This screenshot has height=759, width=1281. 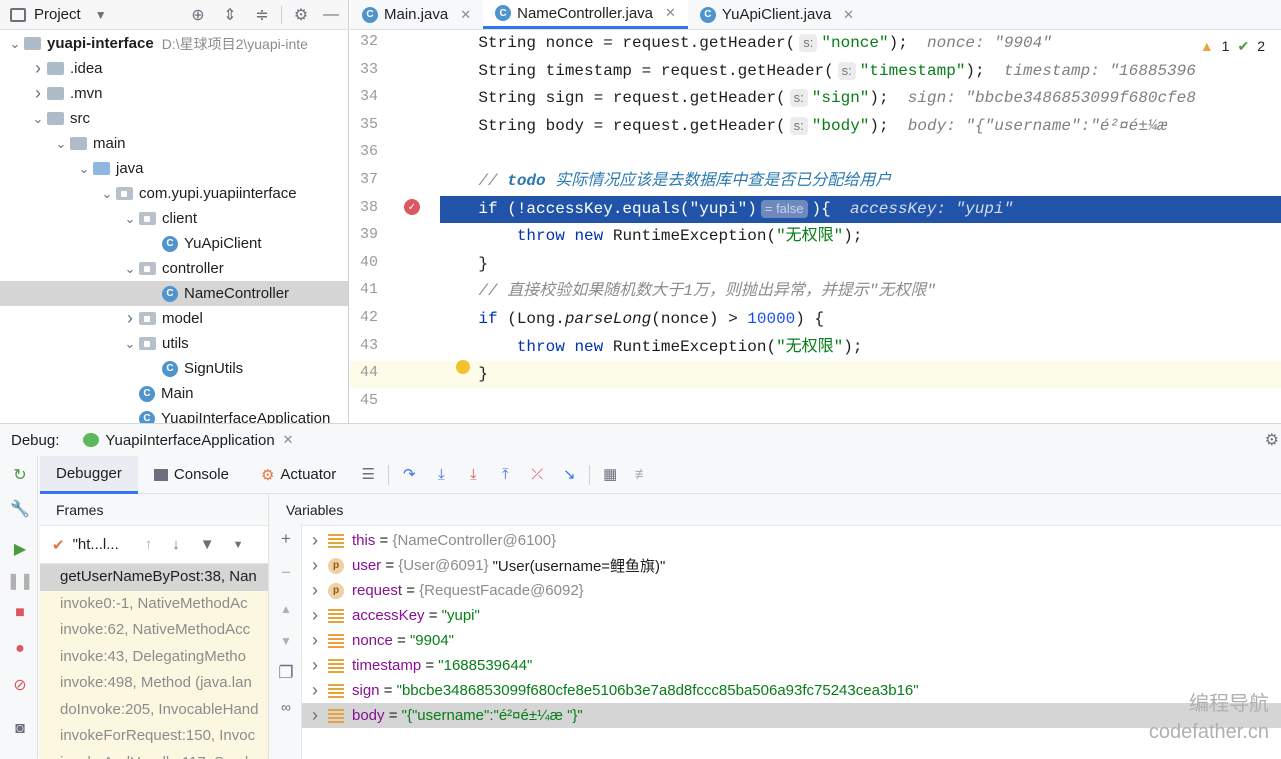 What do you see at coordinates (791, 540) in the screenshot?
I see `variable-row: ›this = {NameController@6100}` at bounding box center [791, 540].